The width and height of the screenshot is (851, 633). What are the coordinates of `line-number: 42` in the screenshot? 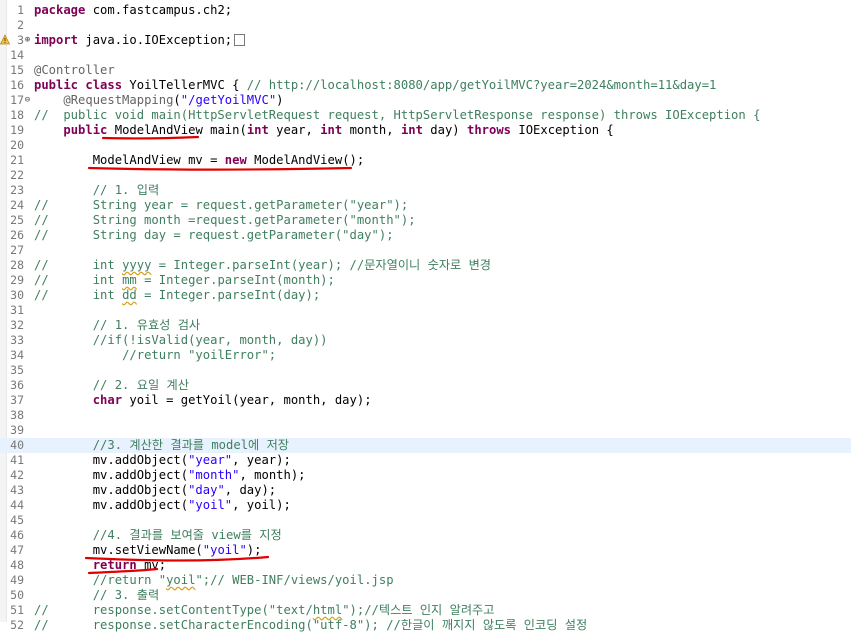 It's located at (15, 475).